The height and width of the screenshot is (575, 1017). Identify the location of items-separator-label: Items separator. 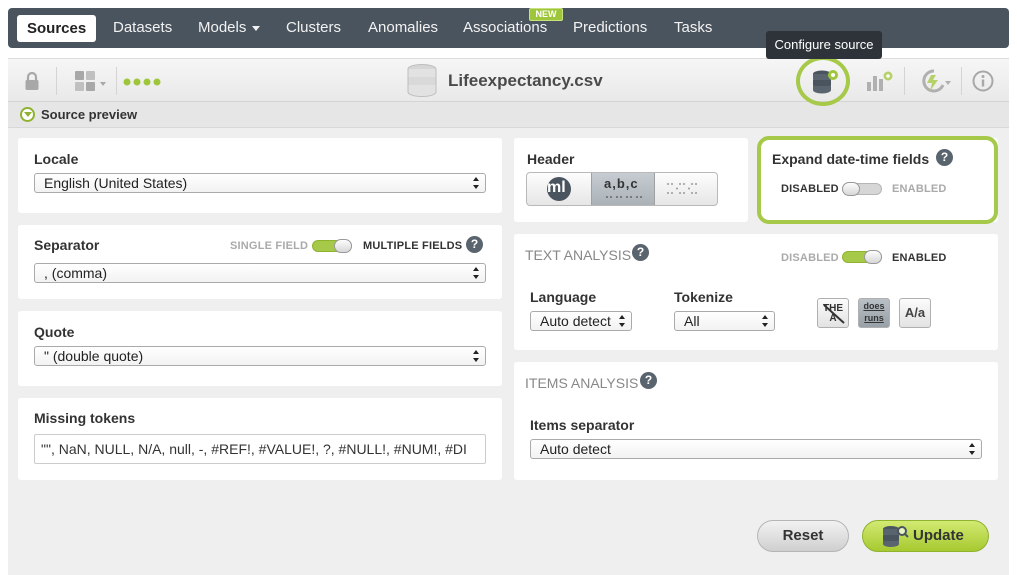
(582, 425).